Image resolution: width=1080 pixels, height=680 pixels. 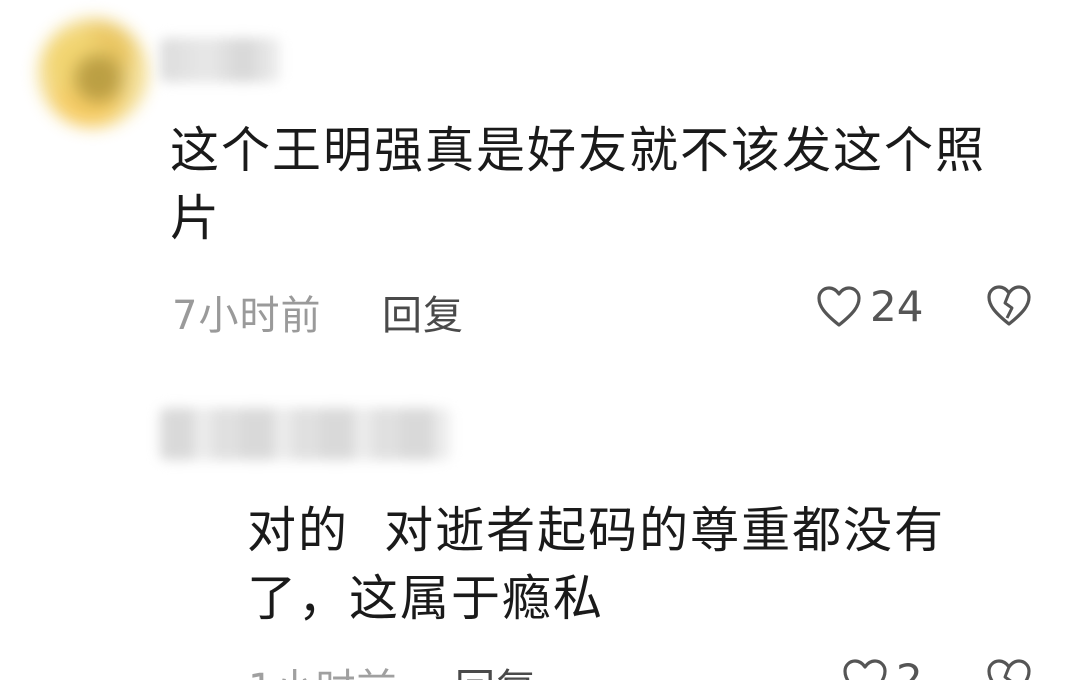 What do you see at coordinates (596, 564) in the screenshot?
I see `comment-text: 对的 对逝者起码的尊重都没有了，这属于瘾私` at bounding box center [596, 564].